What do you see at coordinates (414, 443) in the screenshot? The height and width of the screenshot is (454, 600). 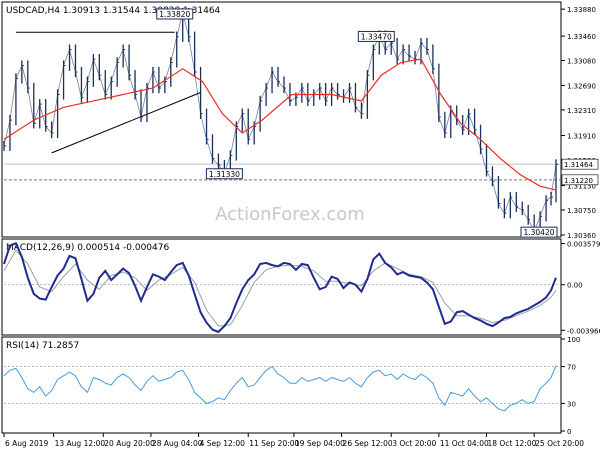 I see `time-axis-label: 3 Oct 20:00` at bounding box center [414, 443].